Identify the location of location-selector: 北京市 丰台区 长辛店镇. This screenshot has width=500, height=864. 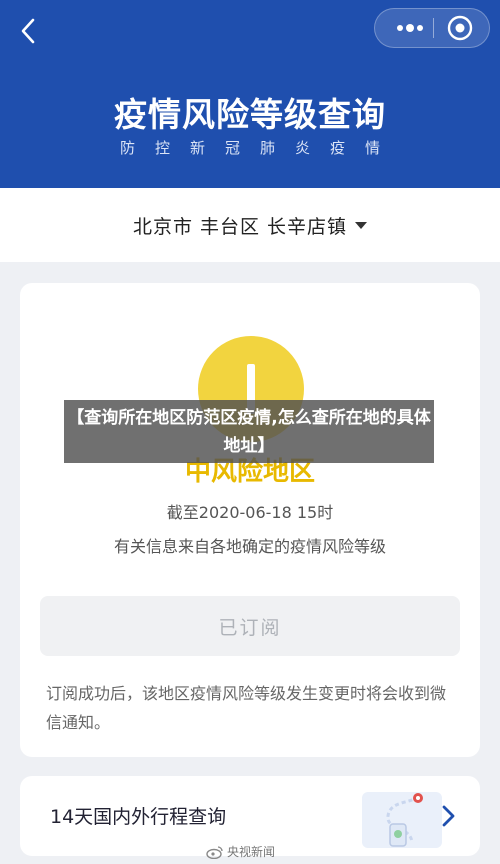
(250, 225).